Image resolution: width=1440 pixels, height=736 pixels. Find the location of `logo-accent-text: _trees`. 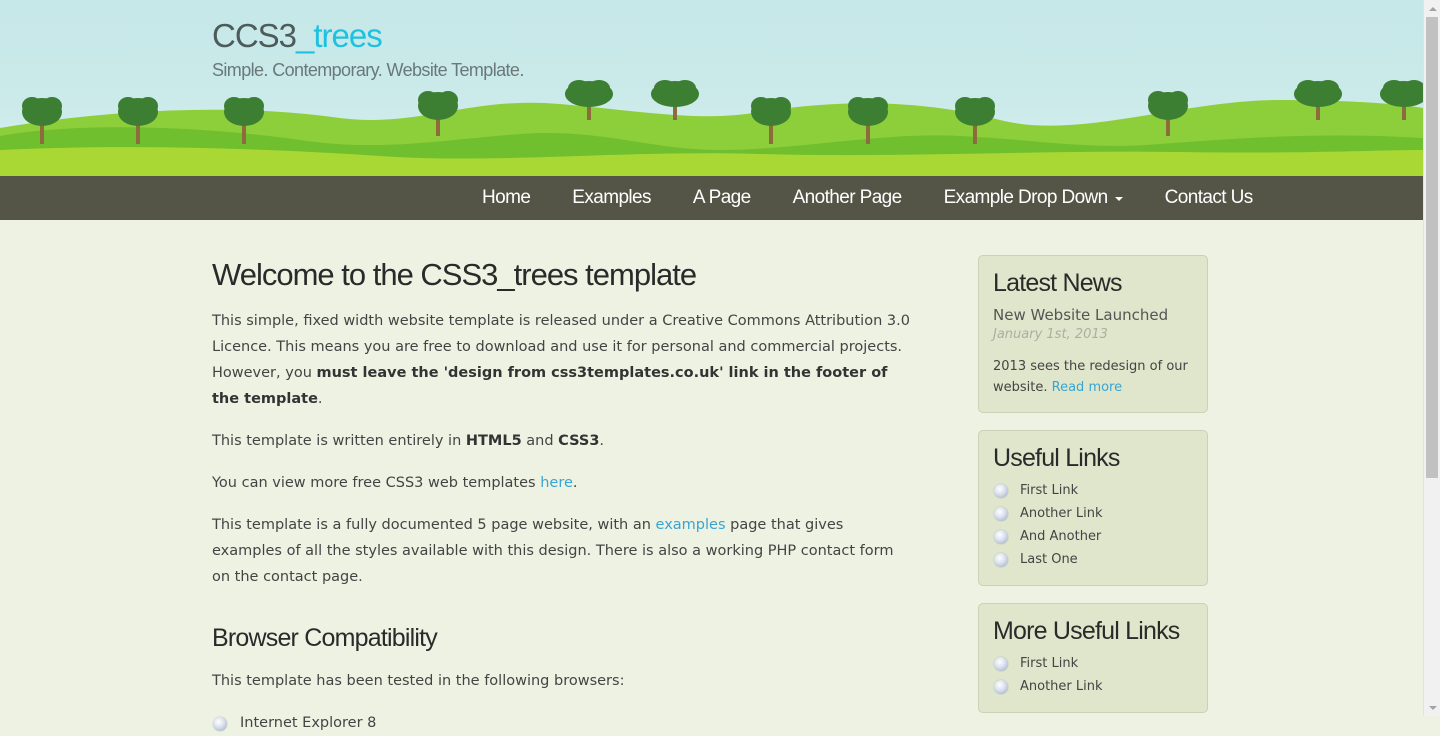

logo-accent-text: _trees is located at coordinates (339, 35).